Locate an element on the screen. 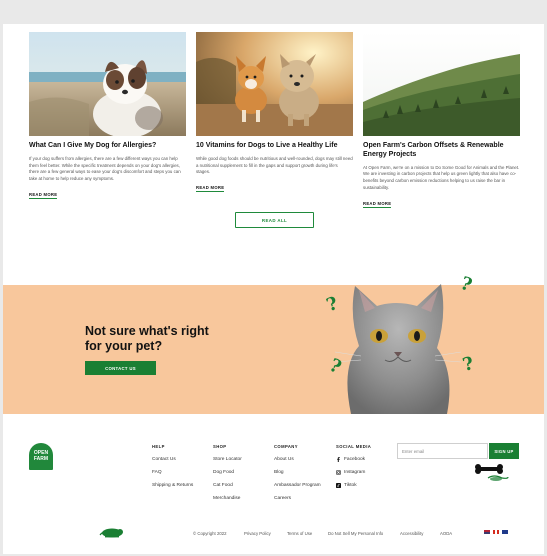 The image size is (547, 556). sign-up-button: SIGN UP is located at coordinates (504, 451).